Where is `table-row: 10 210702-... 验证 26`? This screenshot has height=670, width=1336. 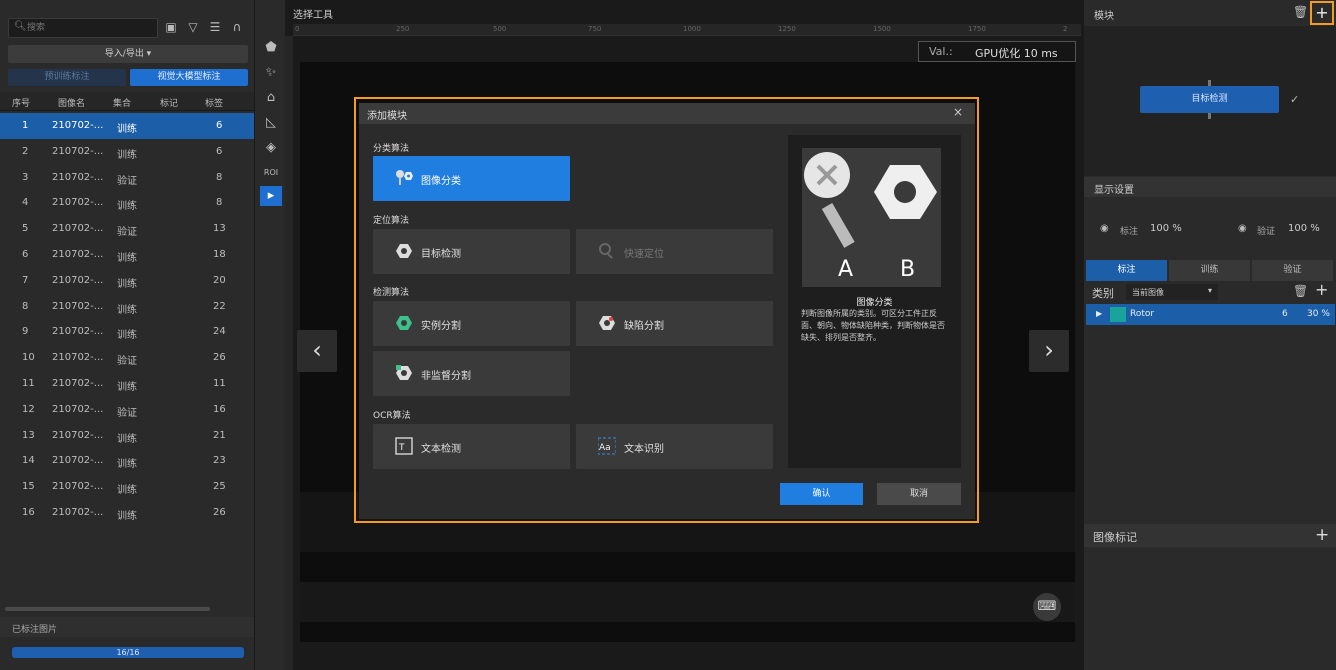
table-row: 10 210702-... 验证 26 is located at coordinates (127, 358).